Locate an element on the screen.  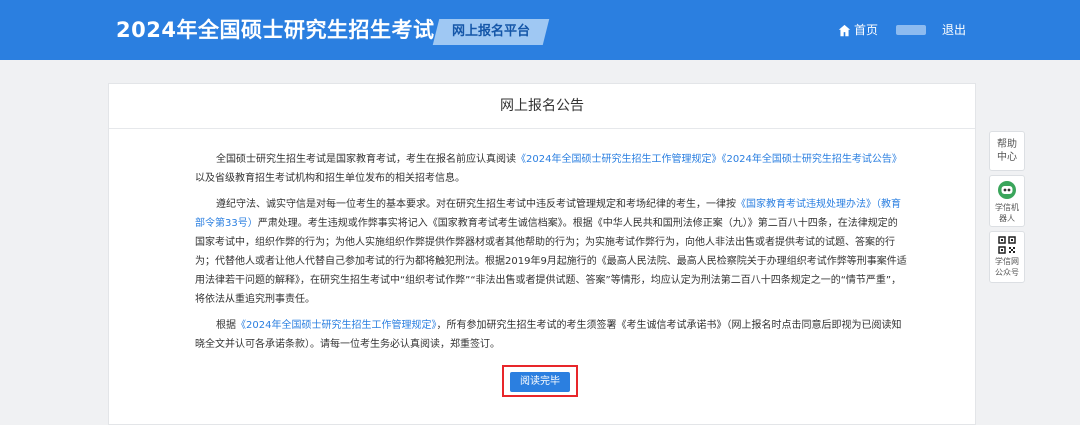
top-header: 2024年全国硕士研究生招生考试 网上报名平台 首页 退出 is located at coordinates (540, 30).